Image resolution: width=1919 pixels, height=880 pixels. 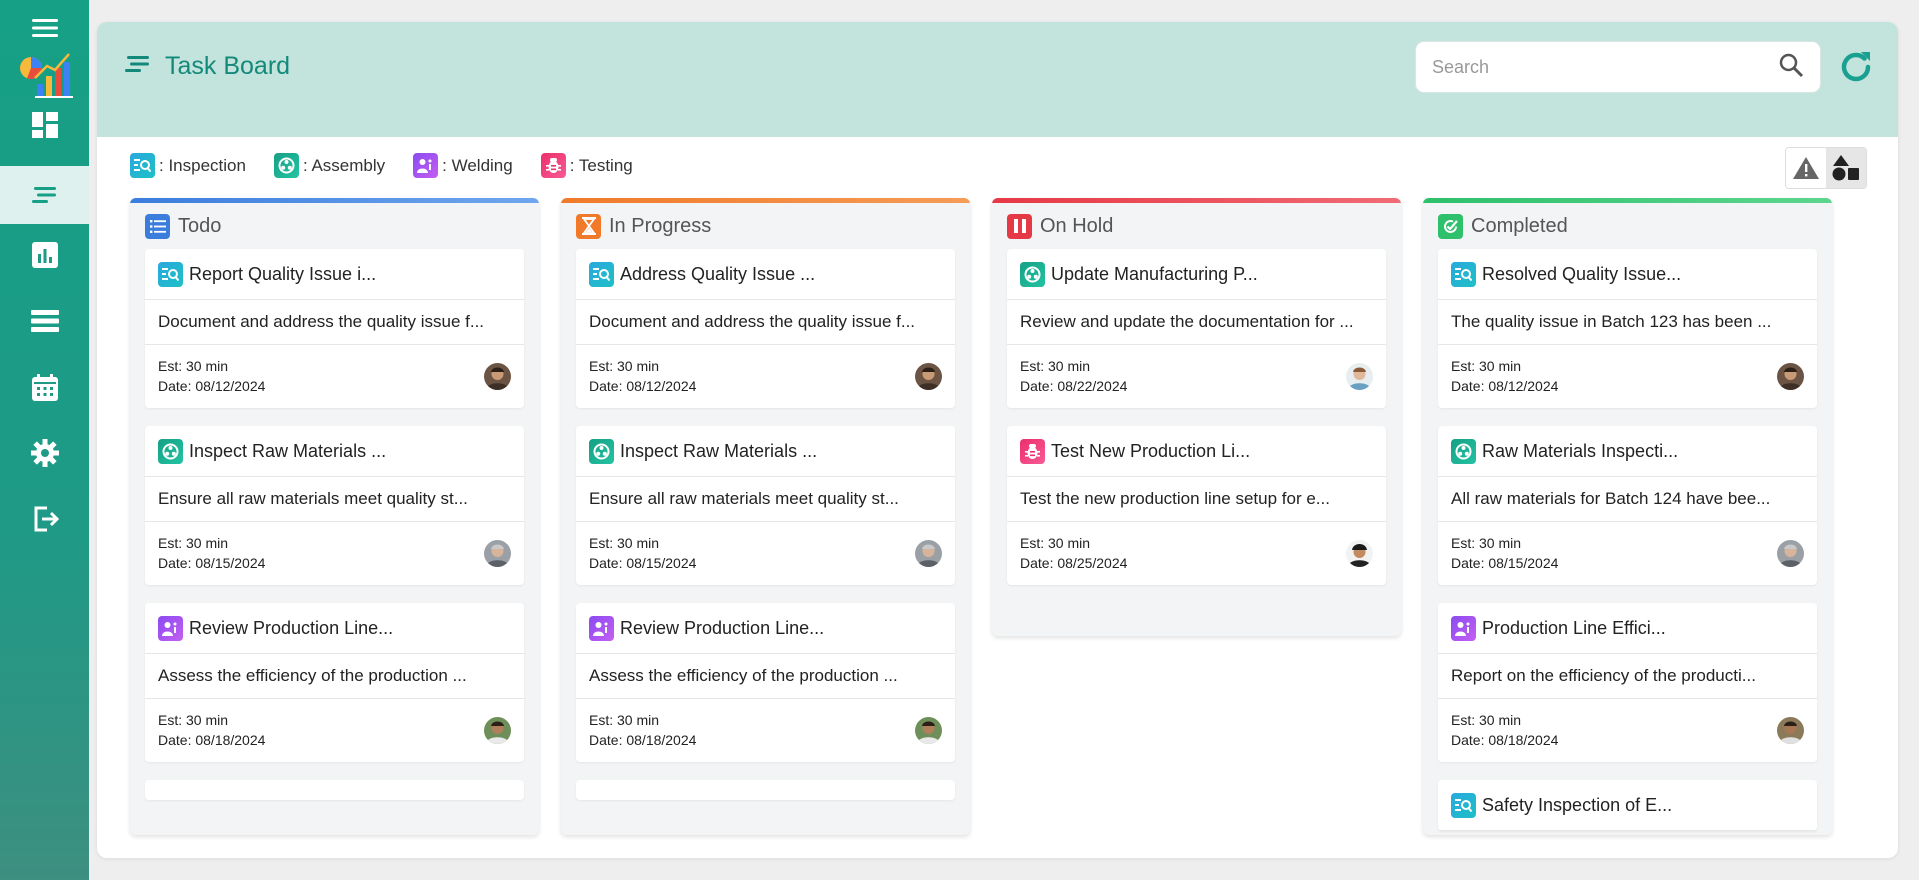 I want to click on check-circle-icon, so click(x=1450, y=226).